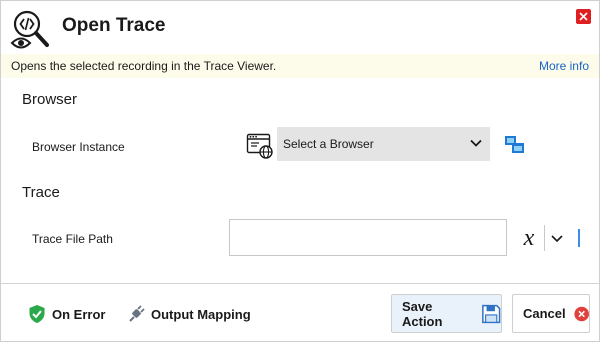 The image size is (600, 342). What do you see at coordinates (114, 25) in the screenshot?
I see `dialog-title: Open Trace` at bounding box center [114, 25].